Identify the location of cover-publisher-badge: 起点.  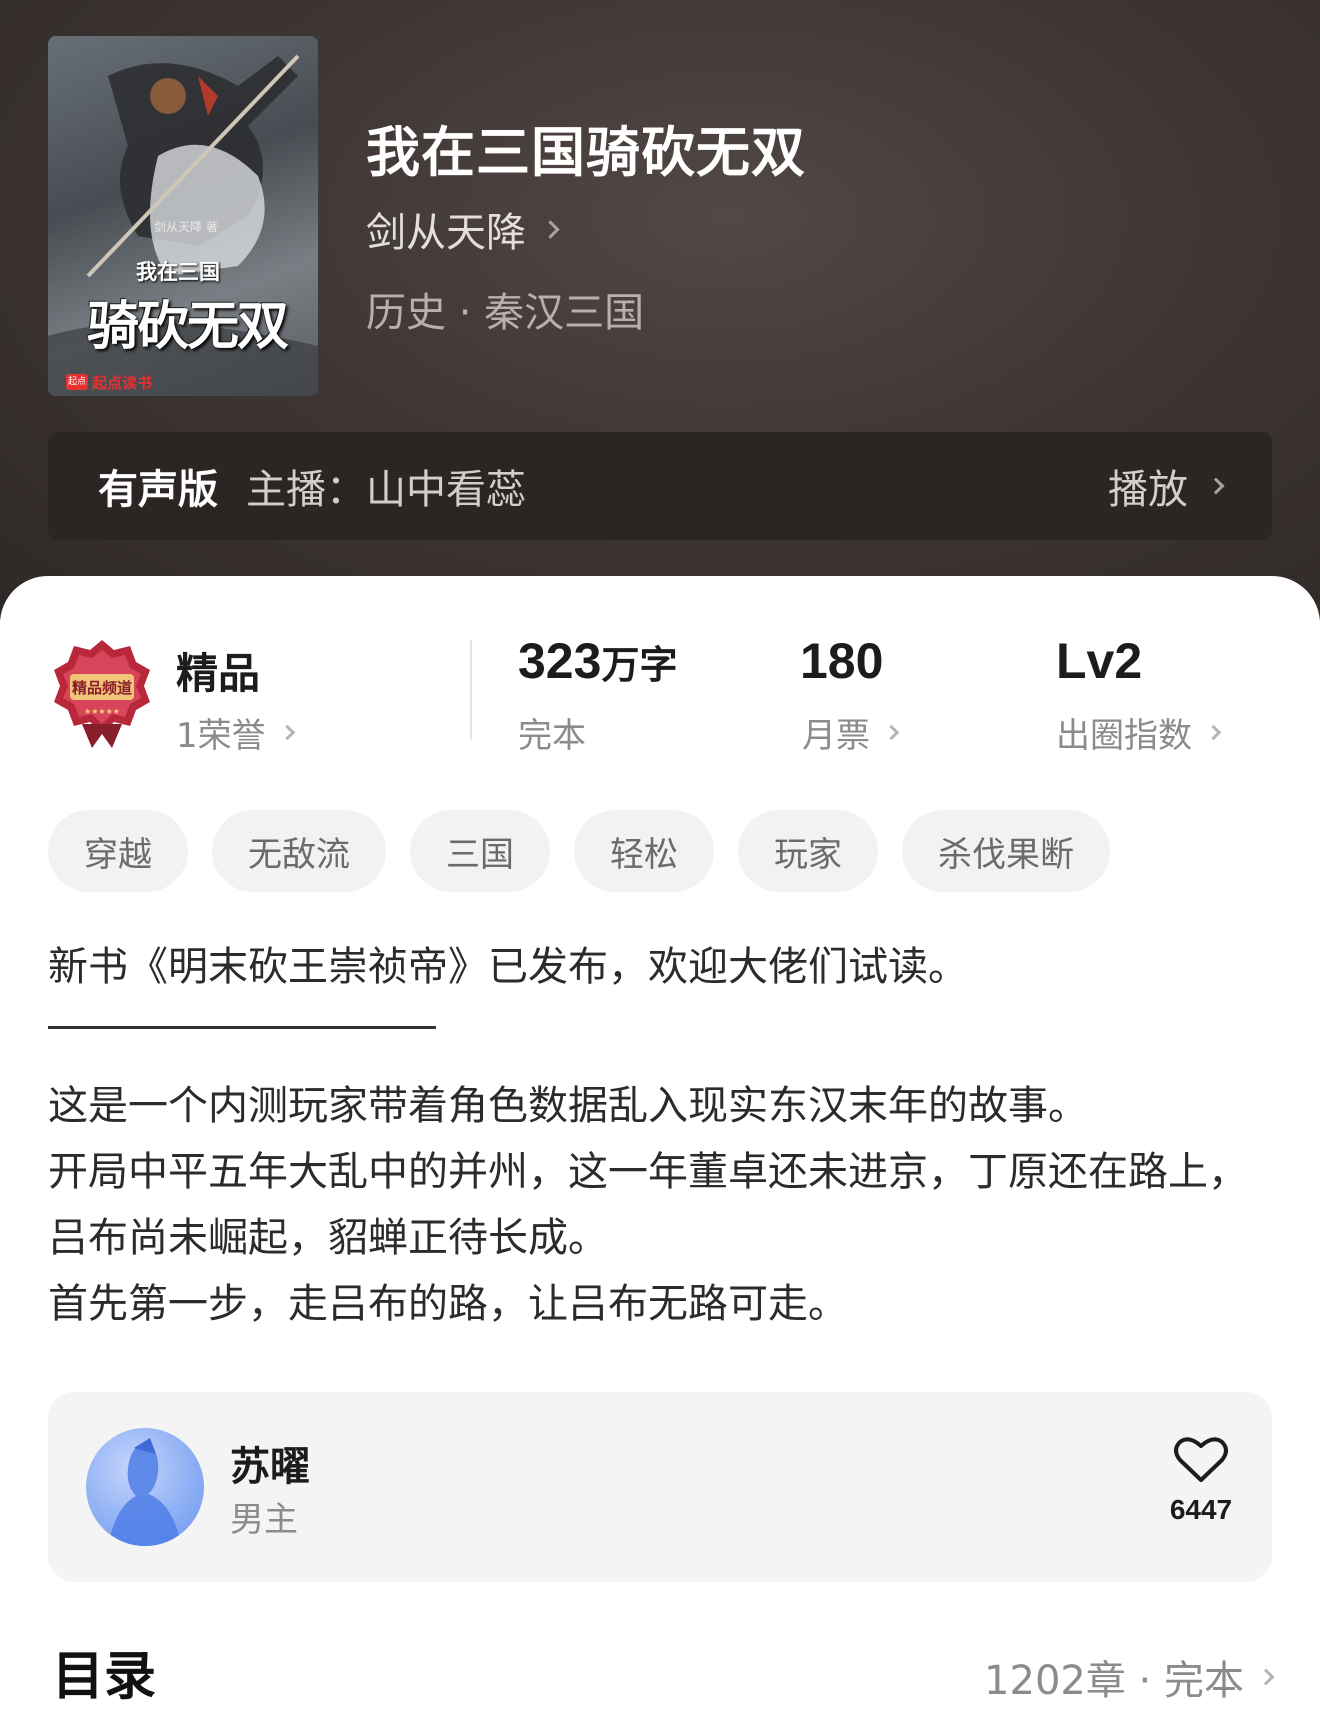
(77, 382).